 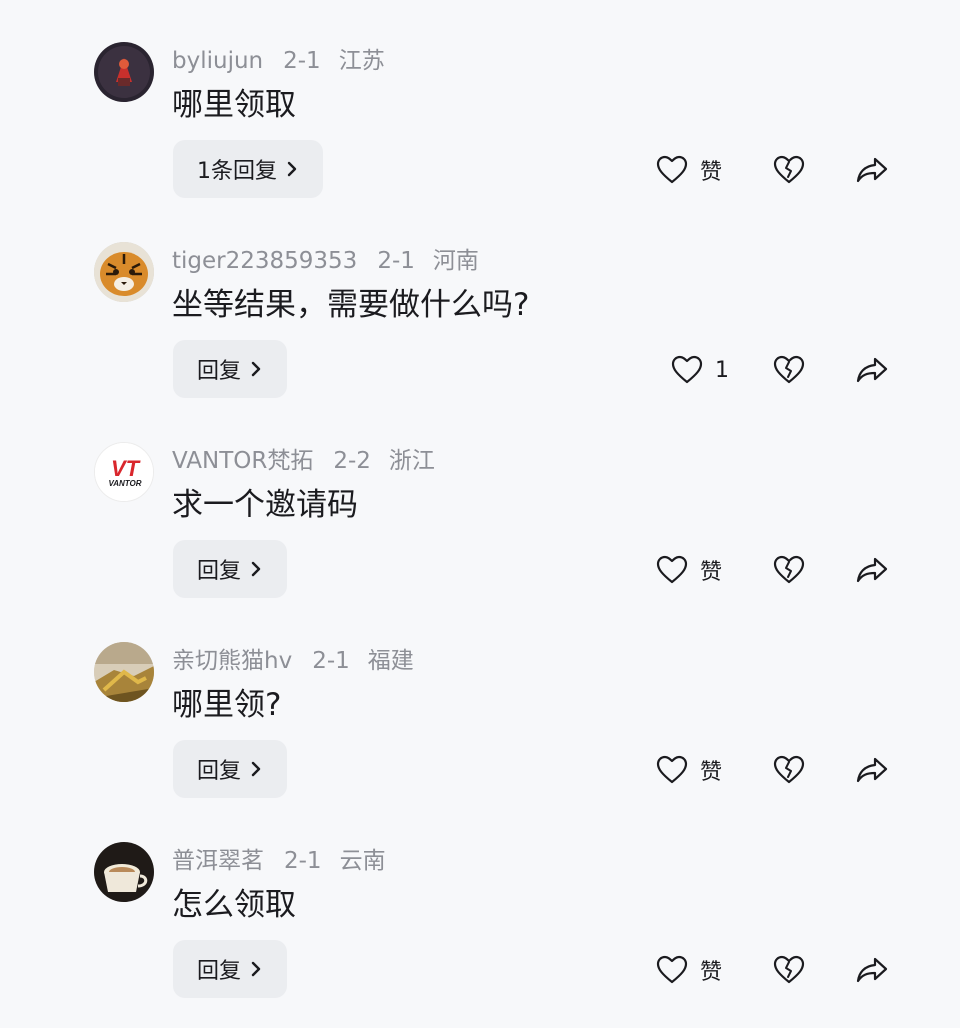 I want to click on comment-meta: 普洱翠茗 2-1 云南, so click(x=288, y=861).